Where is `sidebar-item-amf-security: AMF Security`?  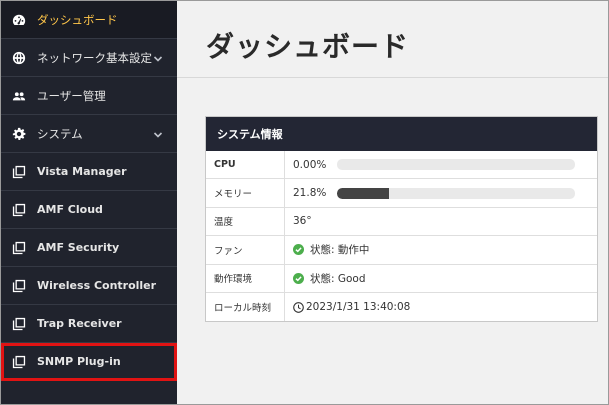 sidebar-item-amf-security: AMF Security is located at coordinates (89, 248).